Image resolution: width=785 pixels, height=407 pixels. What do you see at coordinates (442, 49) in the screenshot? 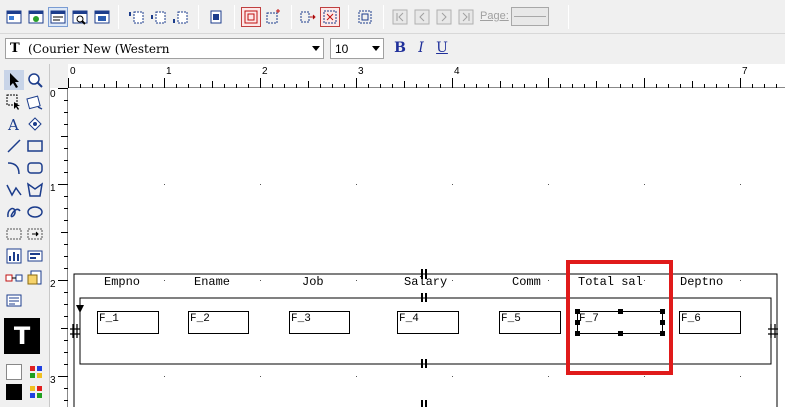
I see `underline-button: U` at bounding box center [442, 49].